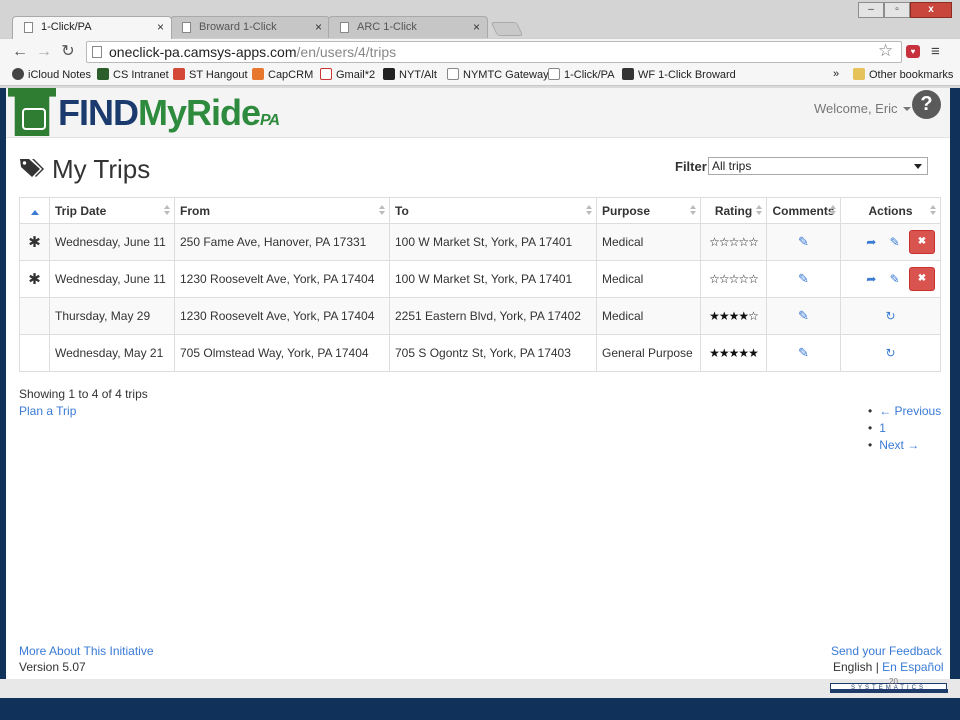 The height and width of the screenshot is (720, 960). Describe the element at coordinates (387, 27) in the screenshot. I see `tab-label: ARC 1-Click` at that location.